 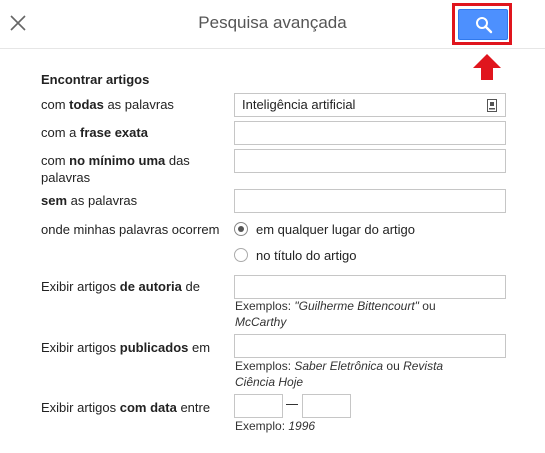 What do you see at coordinates (370, 105) in the screenshot?
I see `all-words-input: Inteligência artificial` at bounding box center [370, 105].